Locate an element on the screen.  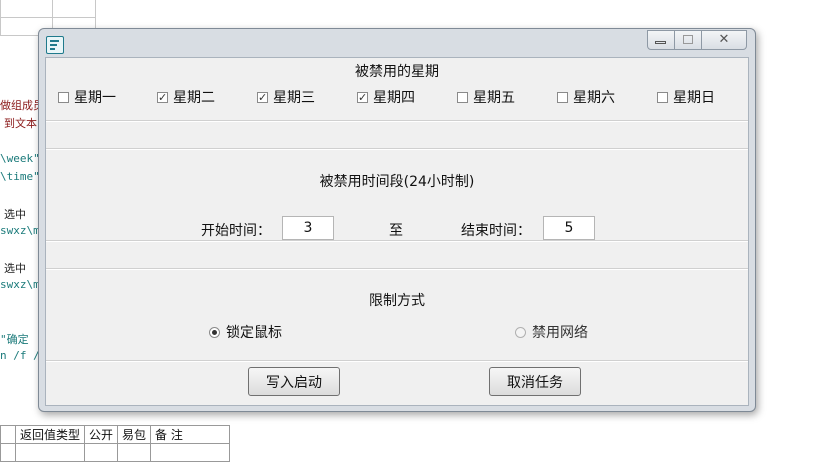
radio-lock-mouse: 锁定鼠标 is located at coordinates (245, 332).